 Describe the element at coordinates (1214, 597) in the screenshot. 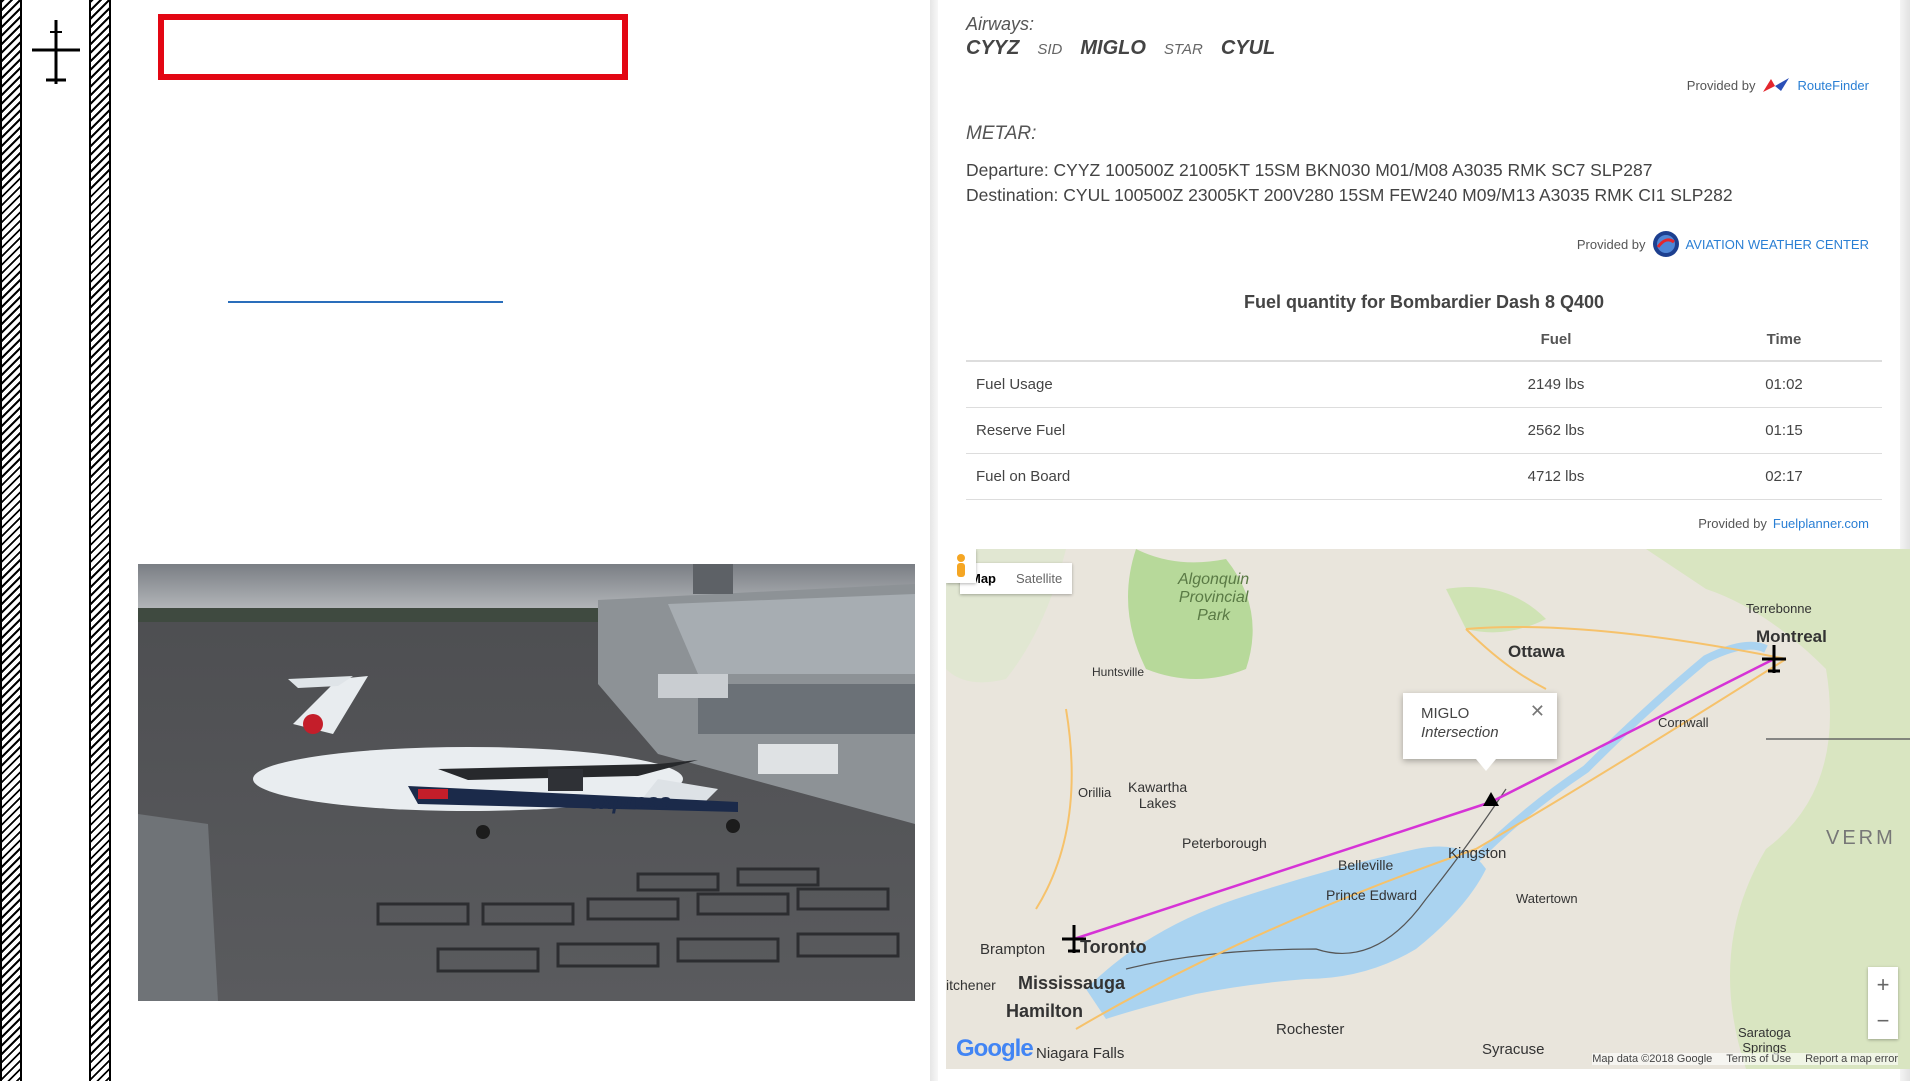

I see `map-place-label: Algonquin Provincial Park` at that location.